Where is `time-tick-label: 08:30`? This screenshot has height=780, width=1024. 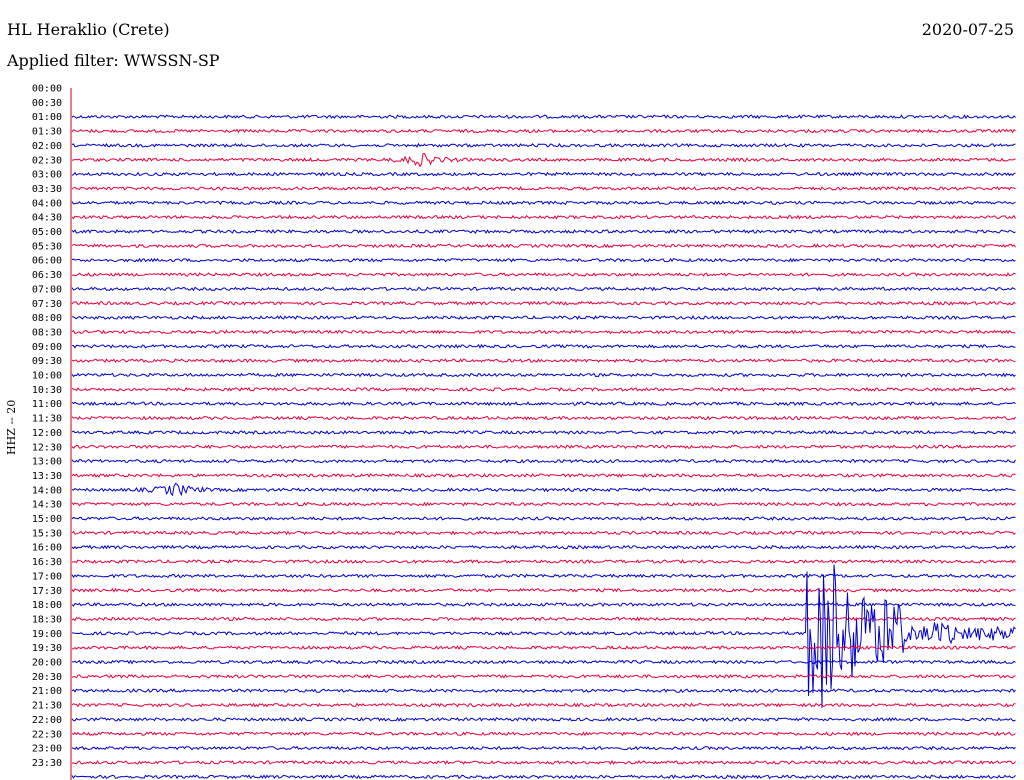 time-tick-label: 08:30 is located at coordinates (47, 332).